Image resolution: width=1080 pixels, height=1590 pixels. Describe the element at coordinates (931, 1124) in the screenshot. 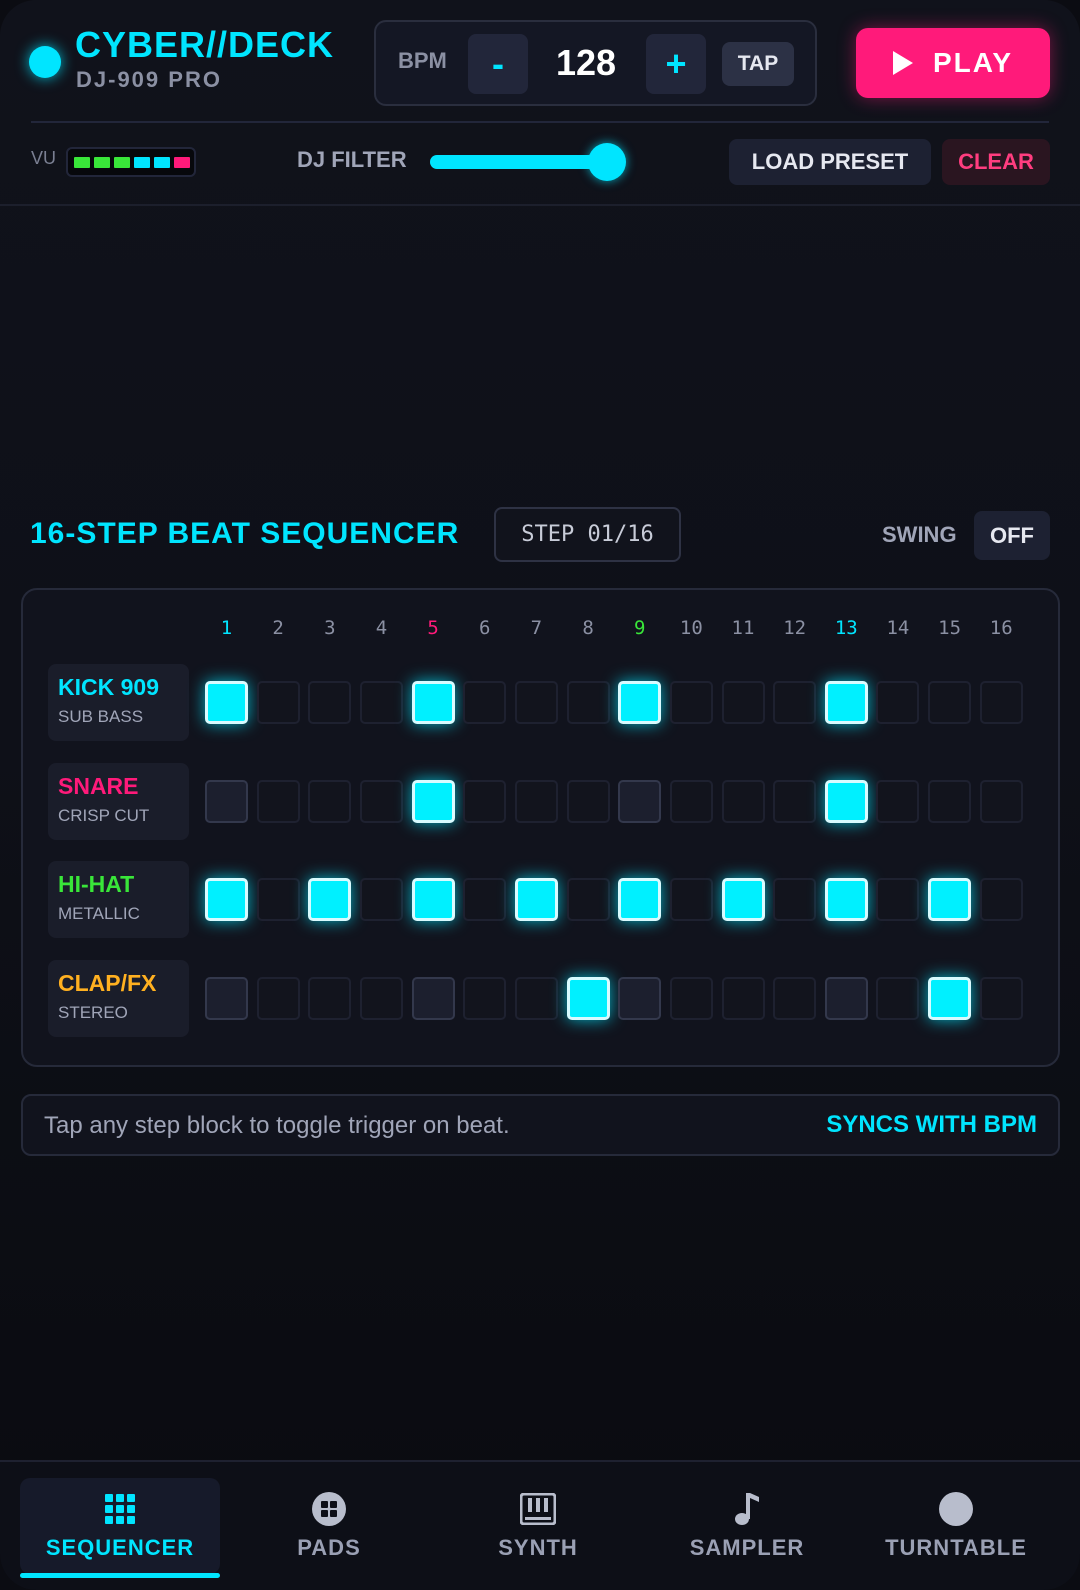

I see `sync-status: SYNCS WITH BPM` at that location.